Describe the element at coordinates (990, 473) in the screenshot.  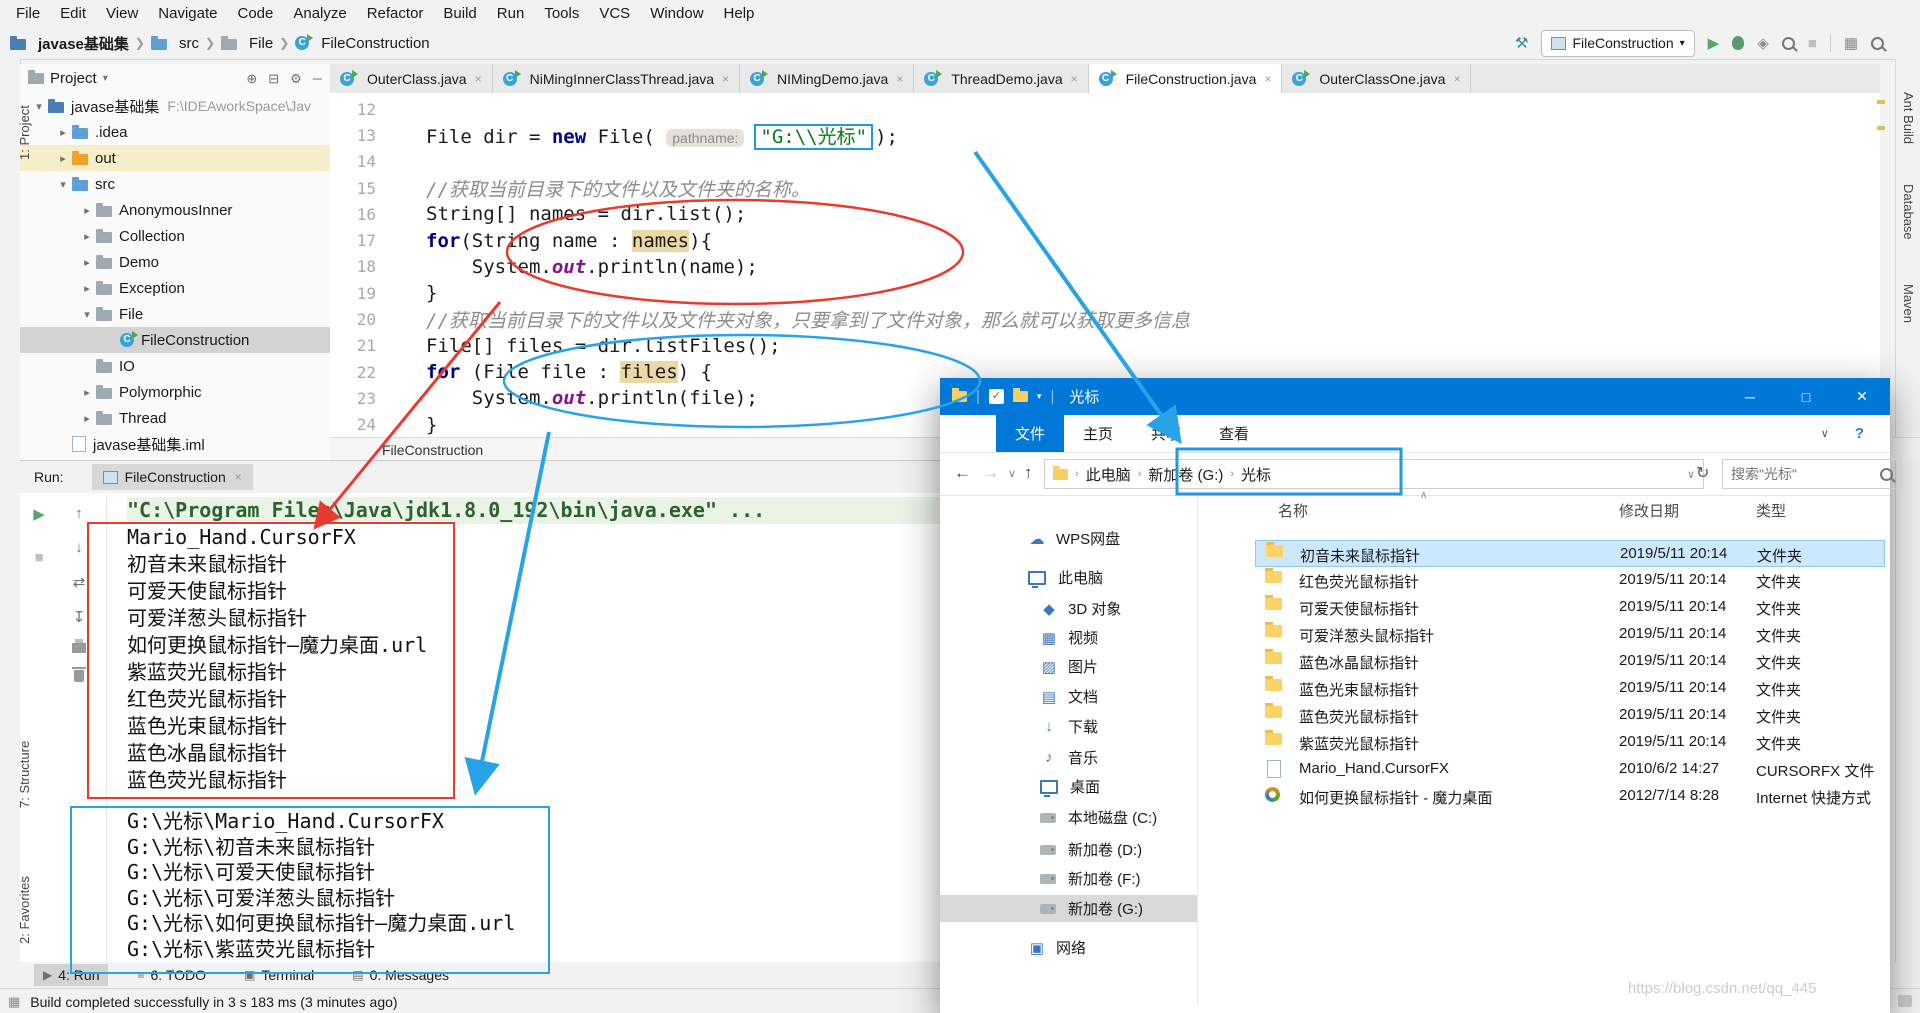
I see `forward-icon: →` at that location.